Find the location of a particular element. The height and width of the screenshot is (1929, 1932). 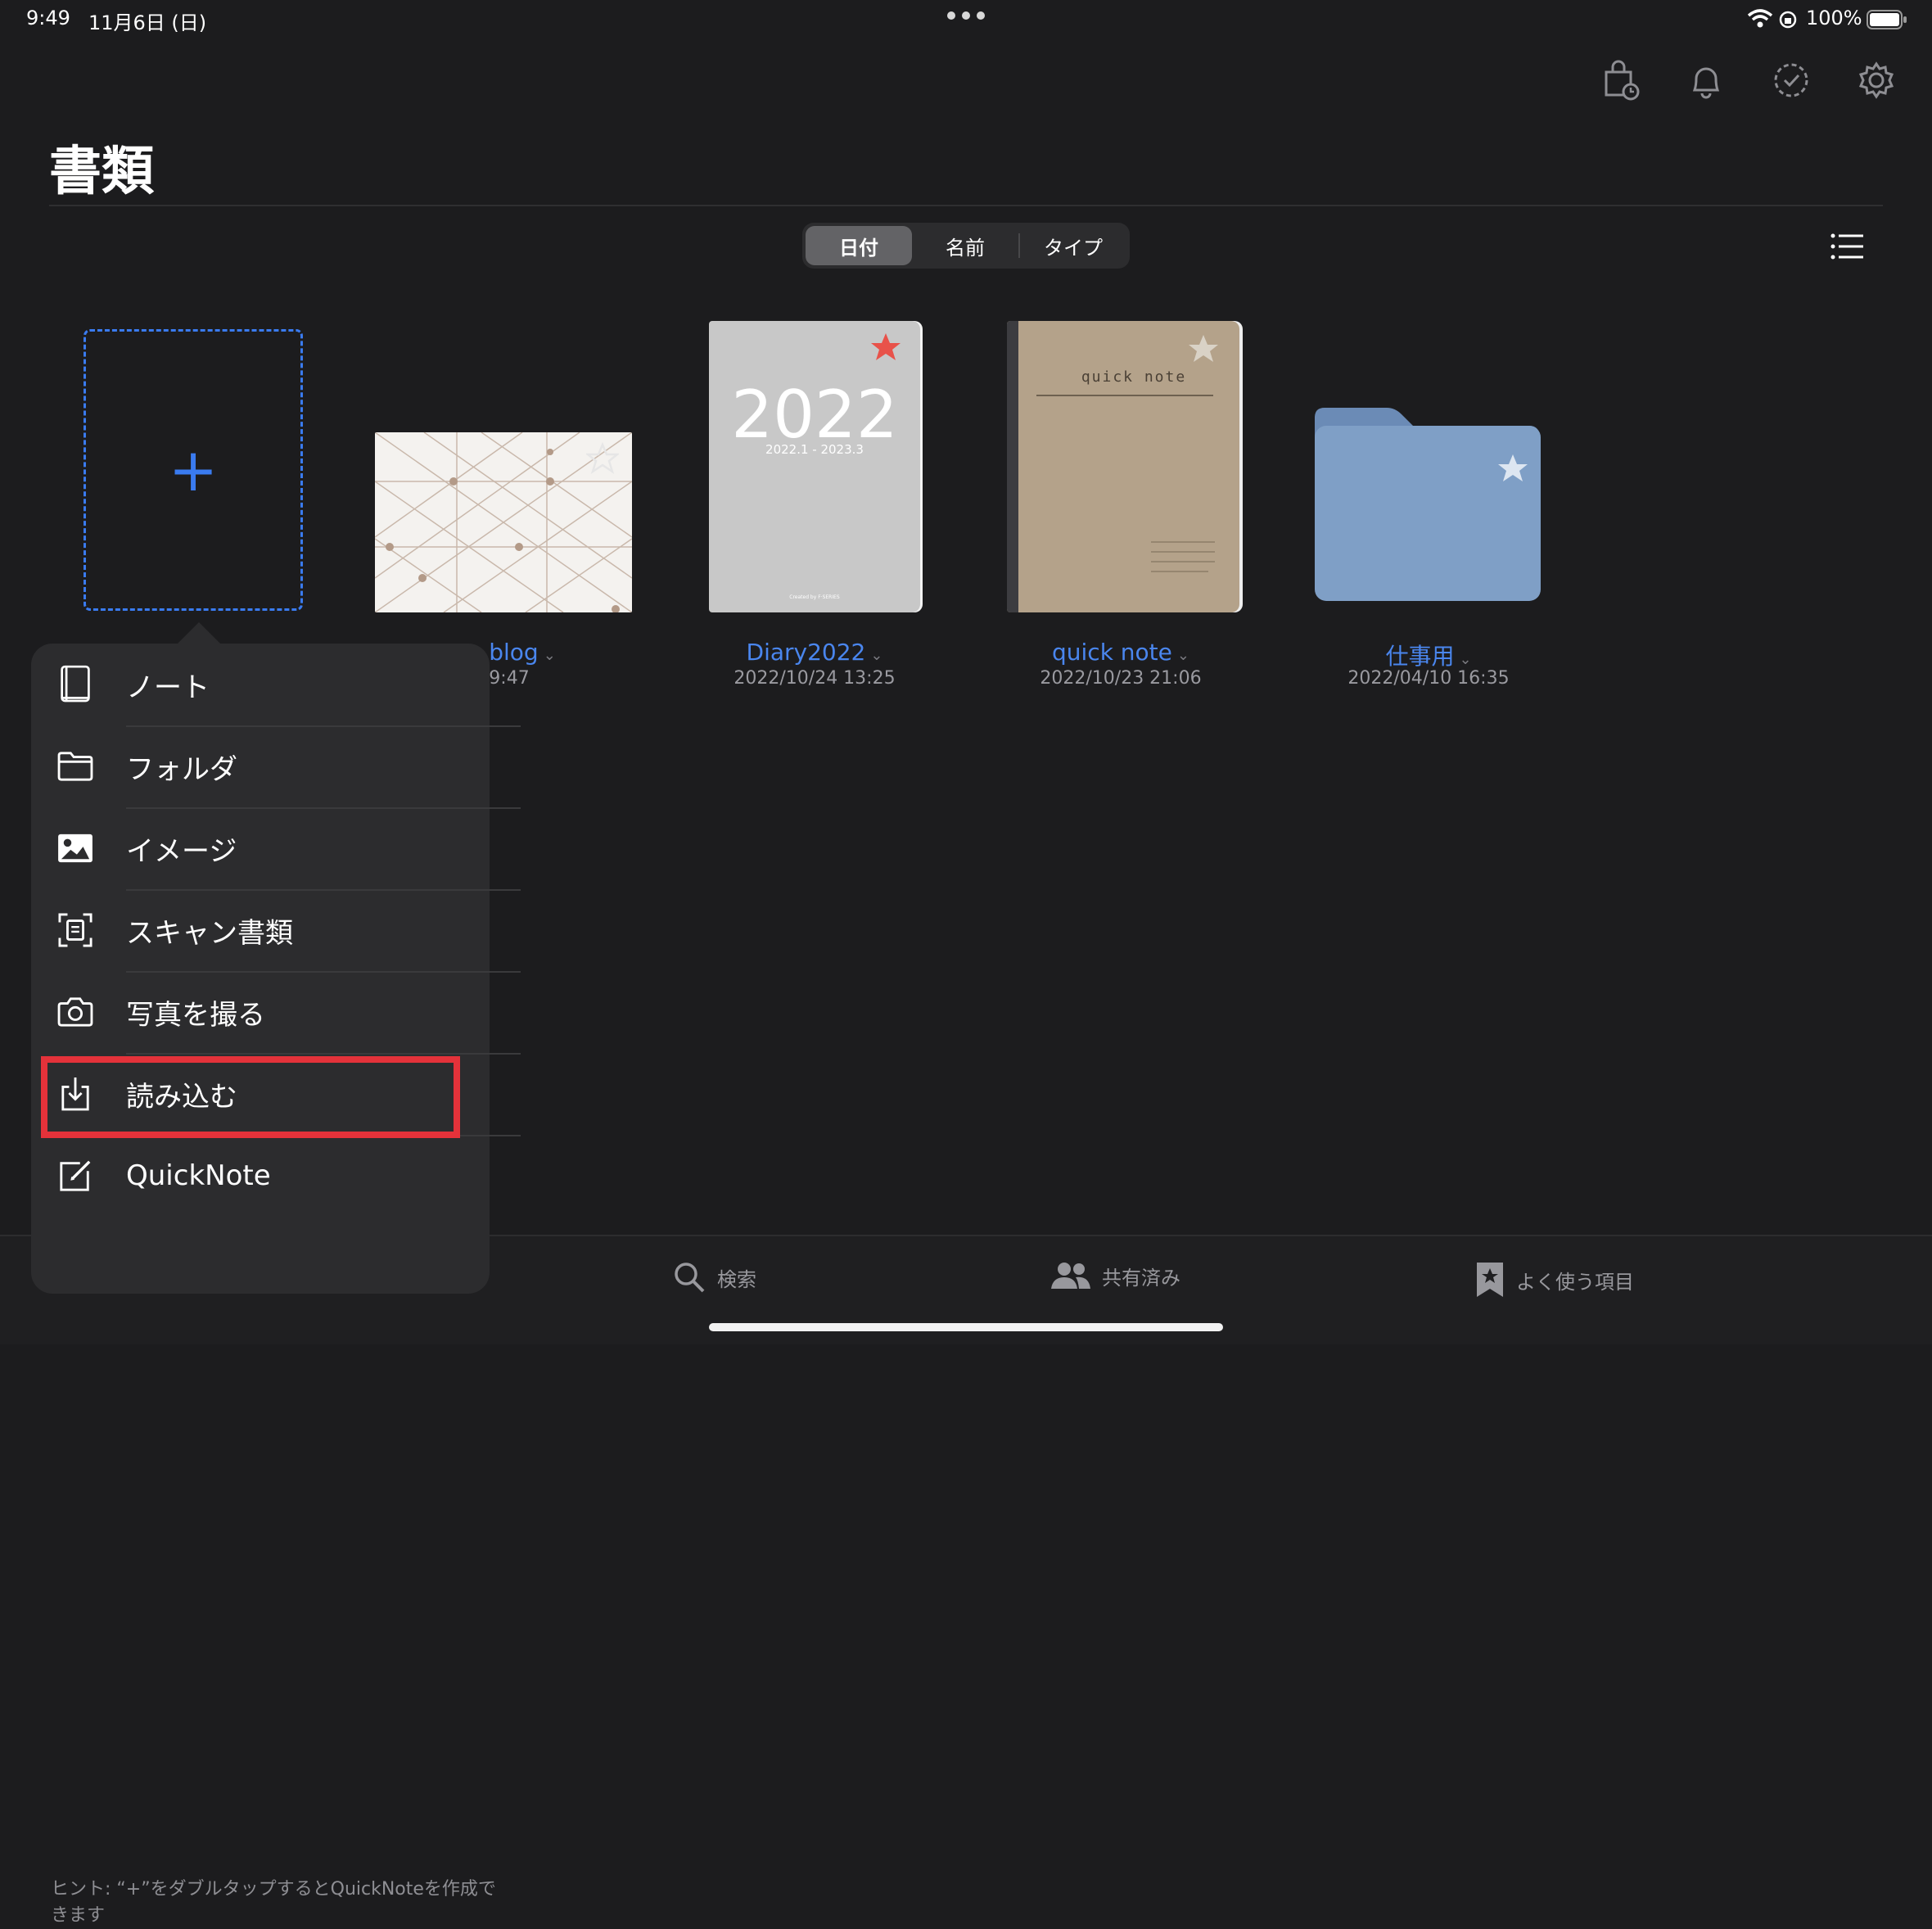

folder-work-thumbnail is located at coordinates (1428, 503).